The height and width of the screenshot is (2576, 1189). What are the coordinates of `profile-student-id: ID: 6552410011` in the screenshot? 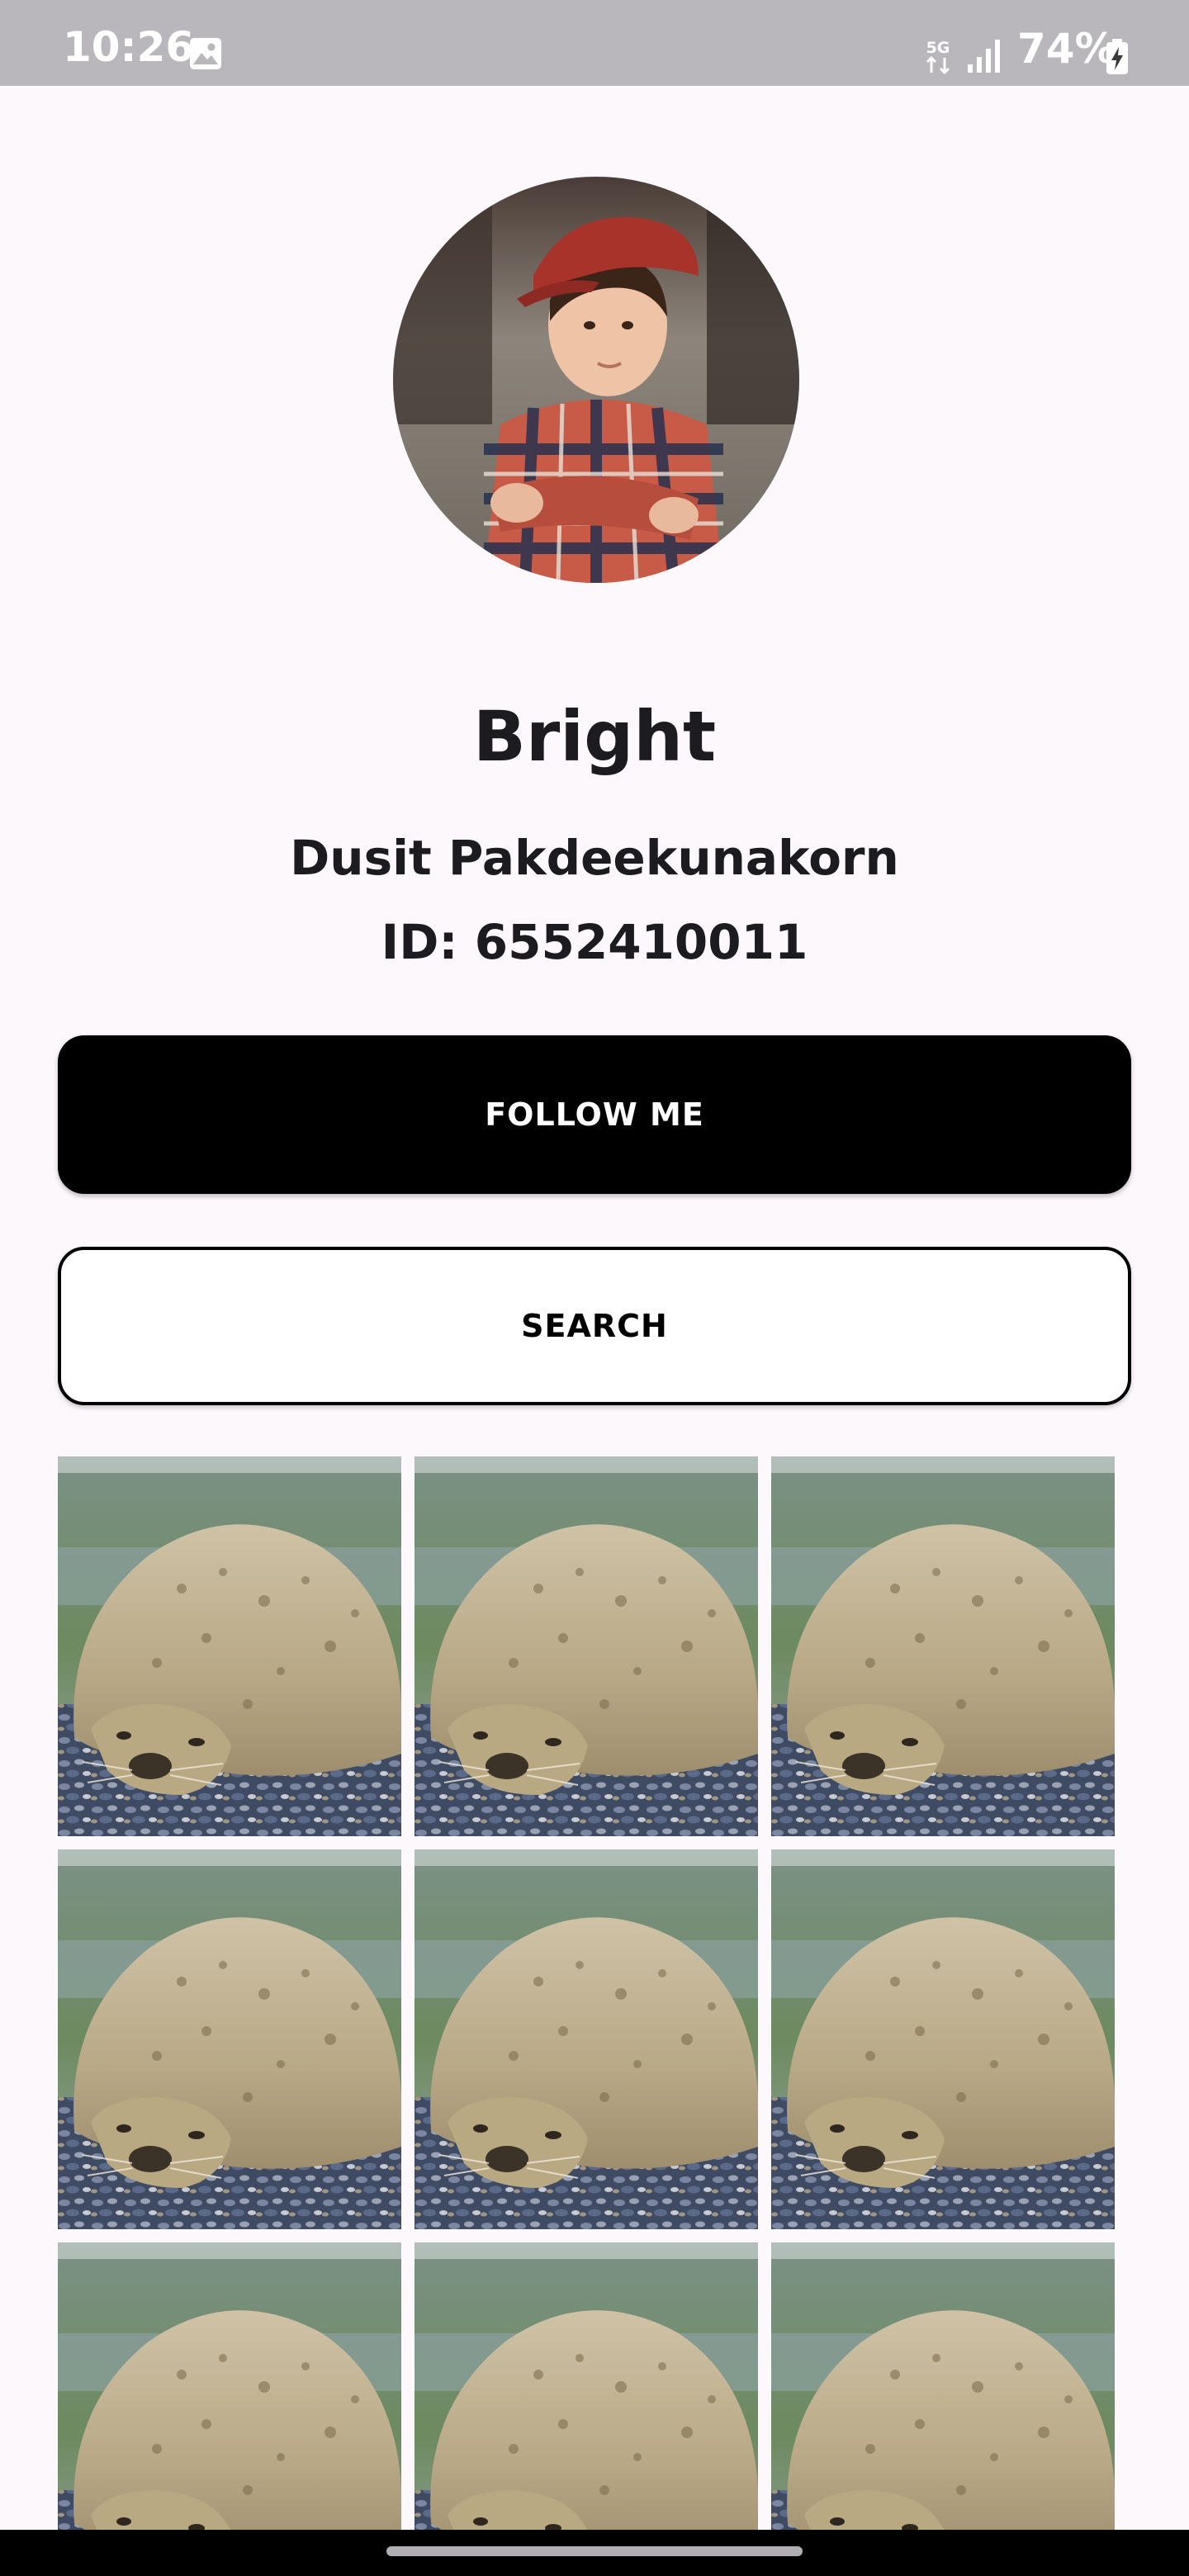 It's located at (594, 942).